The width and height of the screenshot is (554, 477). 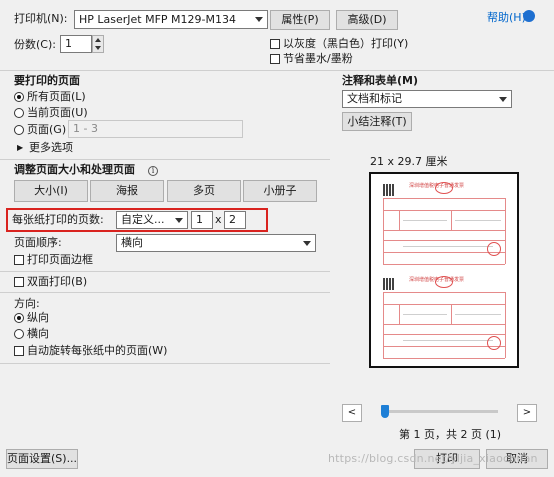 I want to click on landscape-radio, so click(x=19, y=334).